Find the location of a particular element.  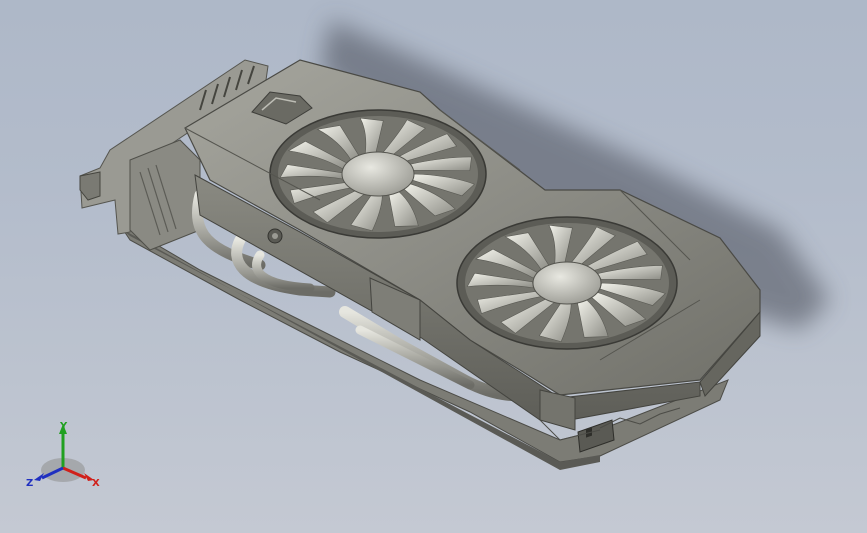

x-axis-label: X is located at coordinates (96, 483).